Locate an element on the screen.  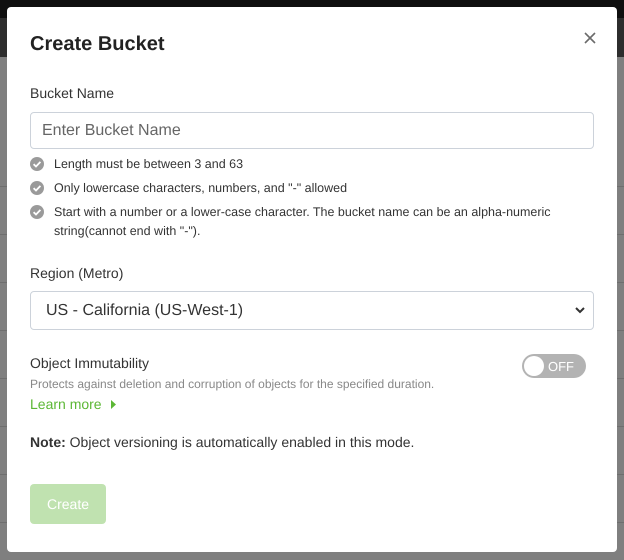
note-text: Note: Object versioning is automatically enabled in this mode. is located at coordinates (223, 442).